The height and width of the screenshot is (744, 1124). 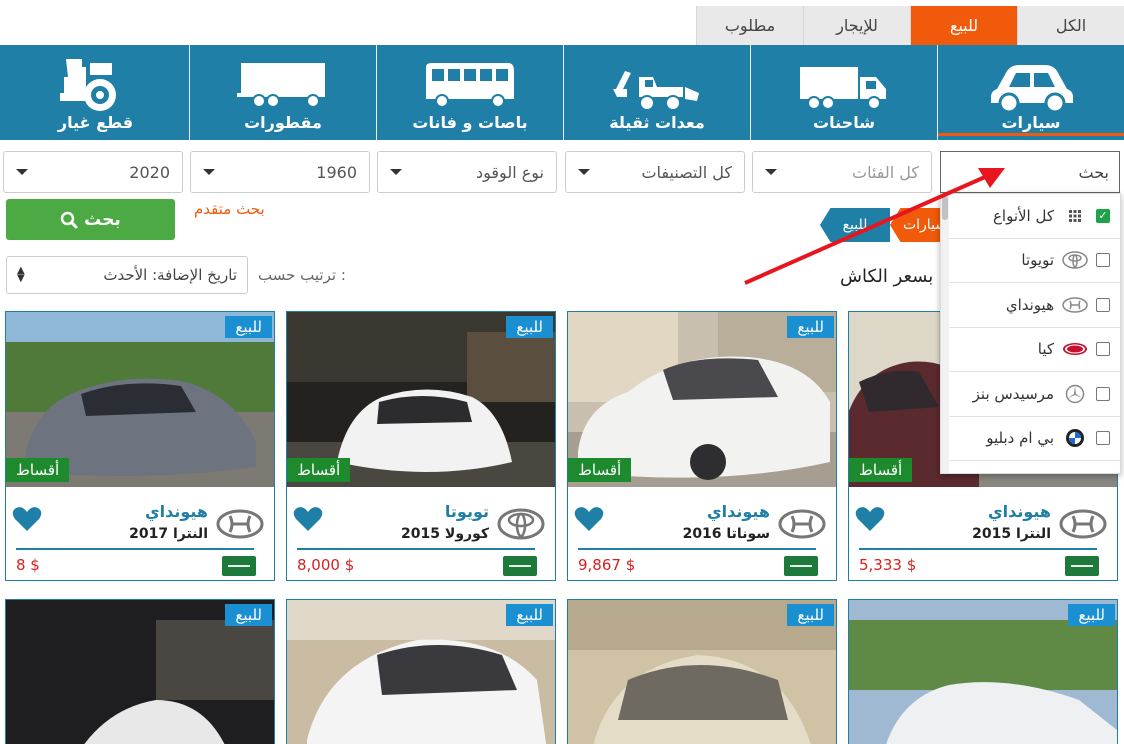 What do you see at coordinates (466, 511) in the screenshot?
I see `car-make: تويوتا` at bounding box center [466, 511].